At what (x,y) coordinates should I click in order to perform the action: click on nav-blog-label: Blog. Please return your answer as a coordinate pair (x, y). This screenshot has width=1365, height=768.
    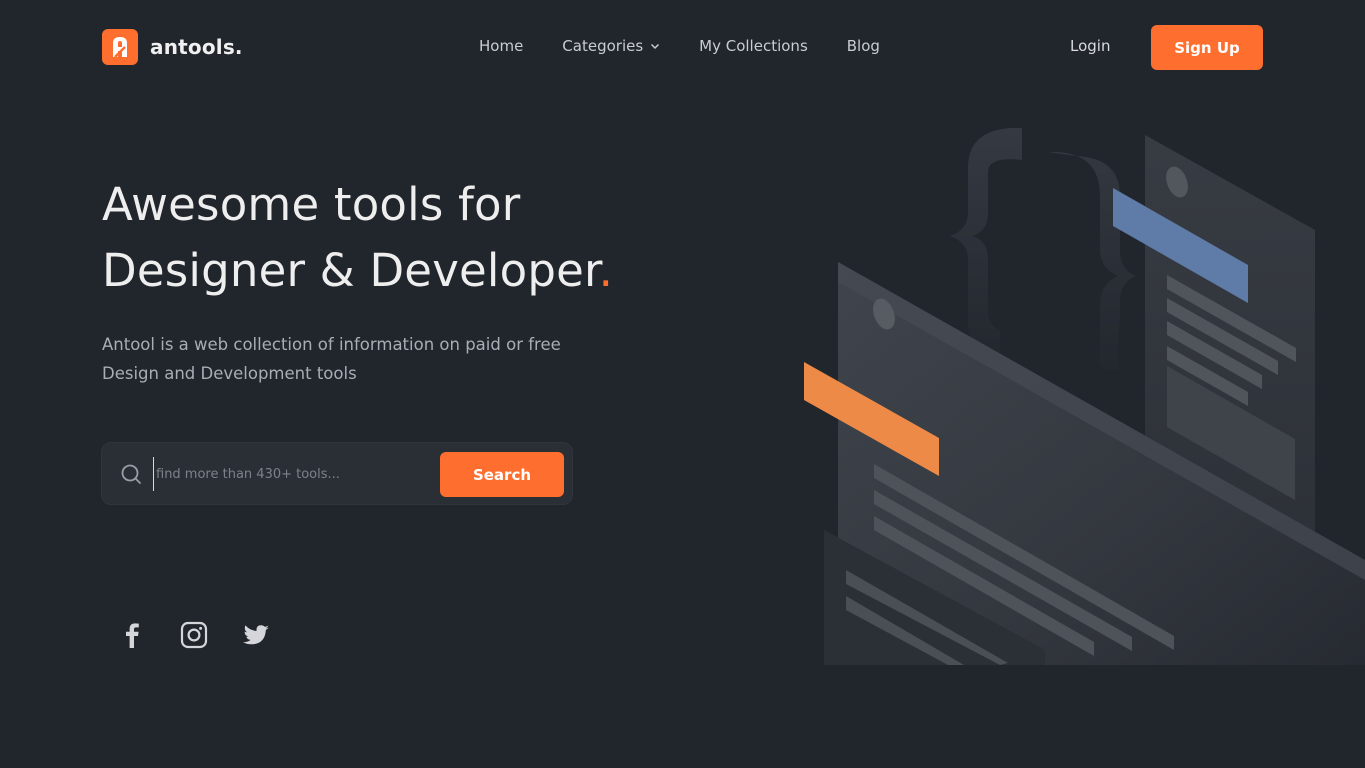
    Looking at the image, I should click on (863, 46).